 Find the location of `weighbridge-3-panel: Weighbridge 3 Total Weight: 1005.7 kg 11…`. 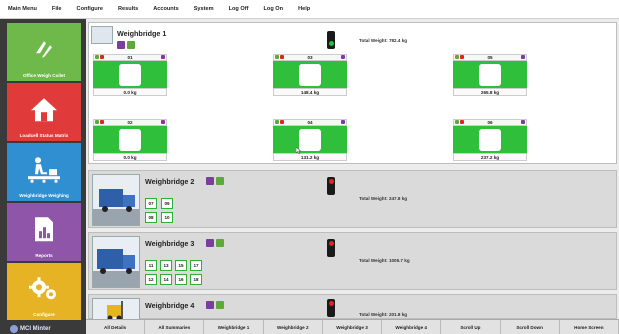

weighbridge-3-panel: Weighbridge 3 Total Weight: 1005.7 kg 11… is located at coordinates (352, 261).